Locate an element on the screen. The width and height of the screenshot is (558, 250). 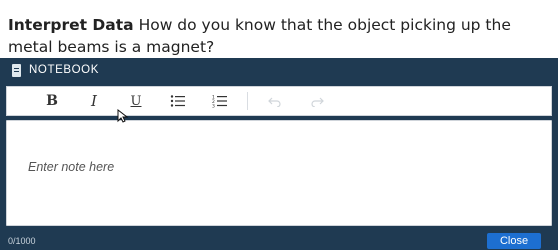
svg-text: 3 is located at coordinates (213, 106).